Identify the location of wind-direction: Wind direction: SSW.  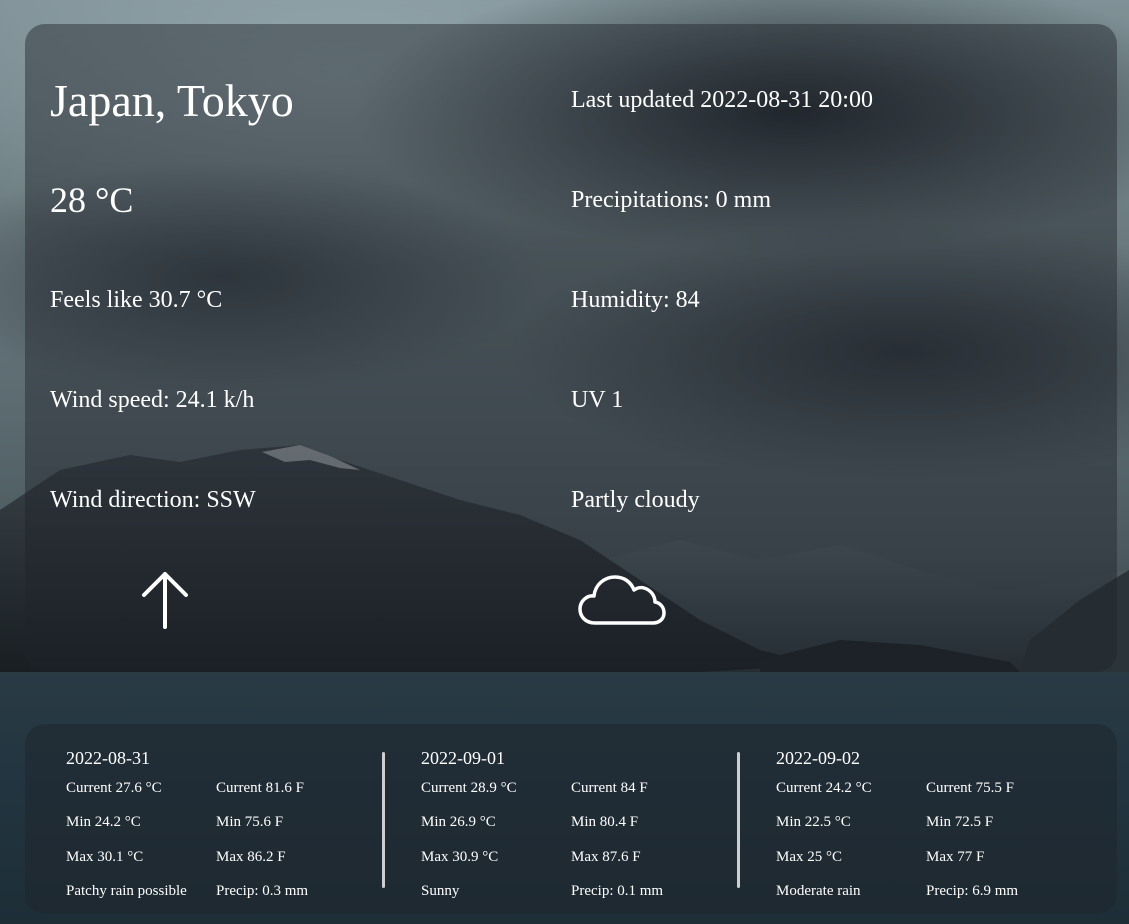
(153, 500).